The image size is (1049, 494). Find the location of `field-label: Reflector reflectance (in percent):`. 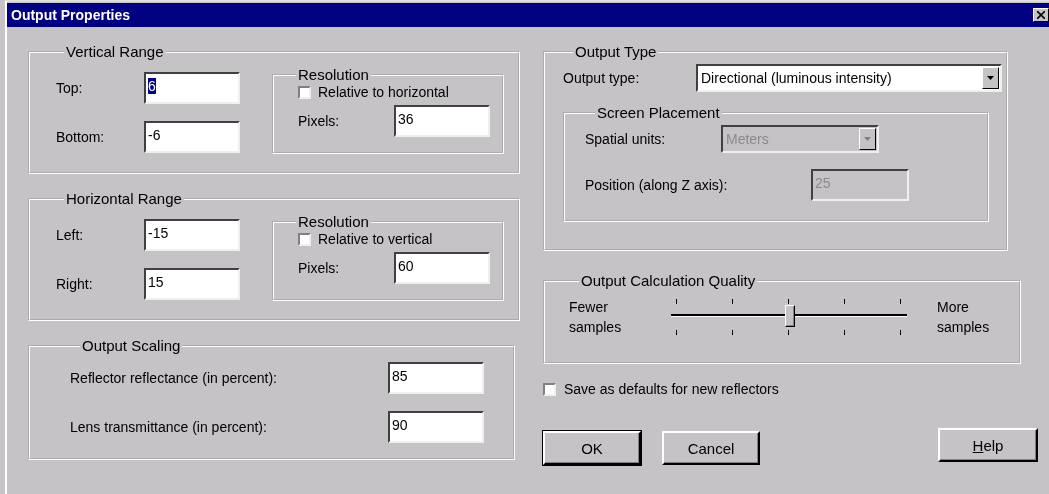

field-label: Reflector reflectance (in percent): is located at coordinates (174, 378).